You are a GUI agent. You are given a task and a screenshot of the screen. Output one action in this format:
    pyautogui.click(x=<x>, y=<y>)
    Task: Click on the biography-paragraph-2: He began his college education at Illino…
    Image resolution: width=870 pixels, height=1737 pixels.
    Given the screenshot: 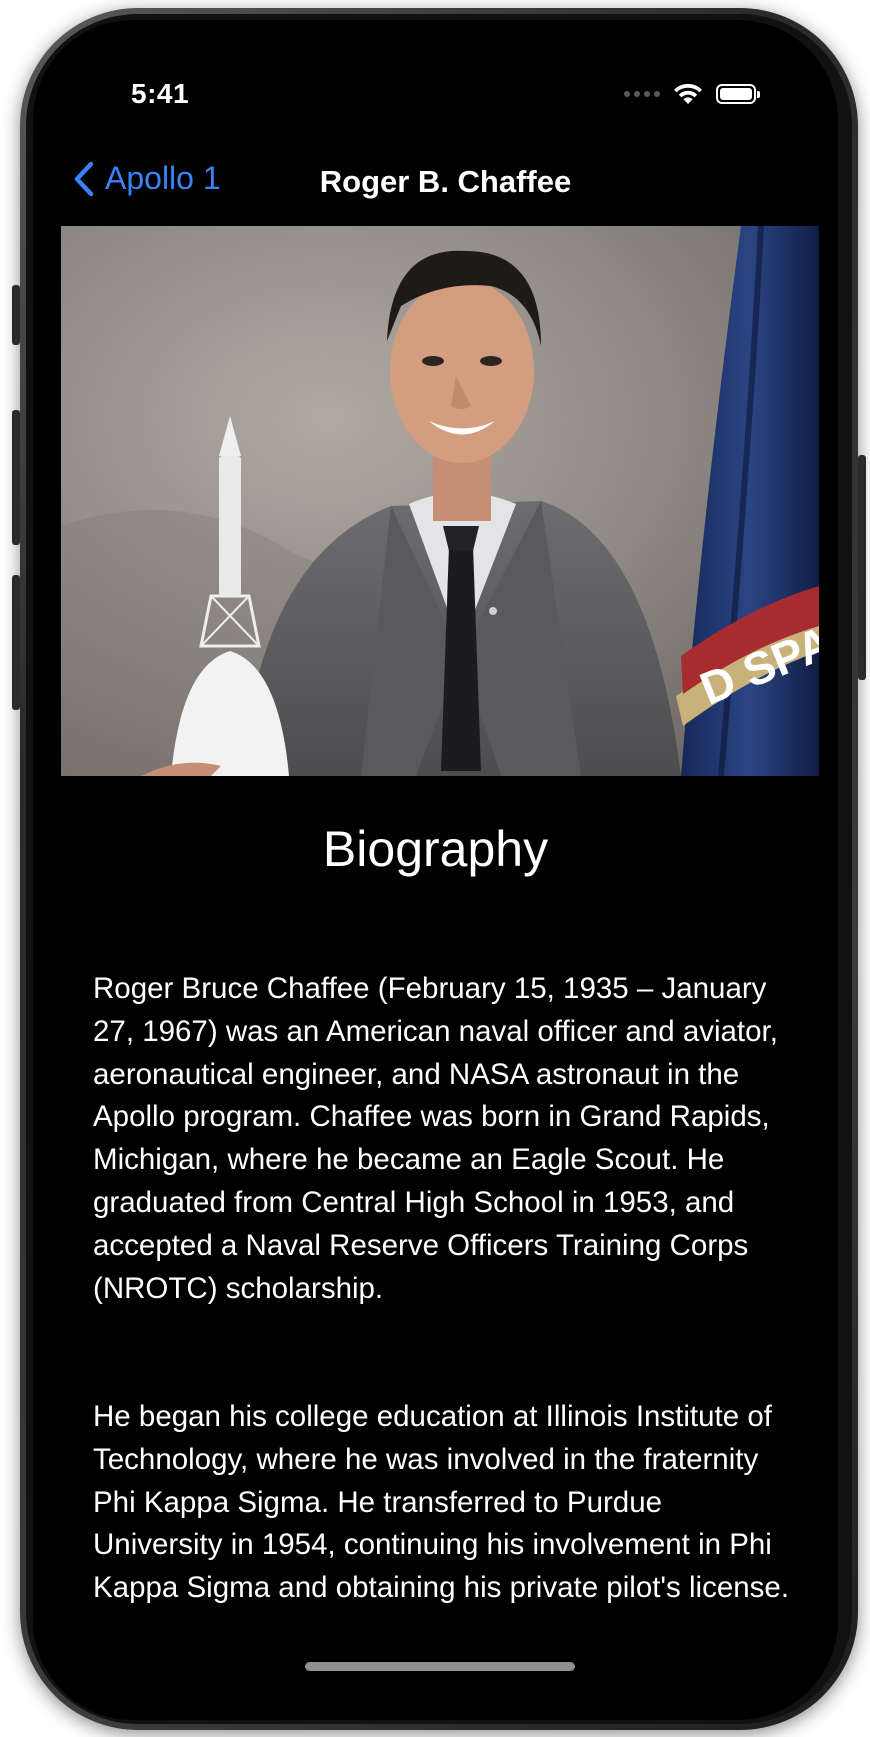 What is the action you would take?
    pyautogui.click(x=441, y=1502)
    